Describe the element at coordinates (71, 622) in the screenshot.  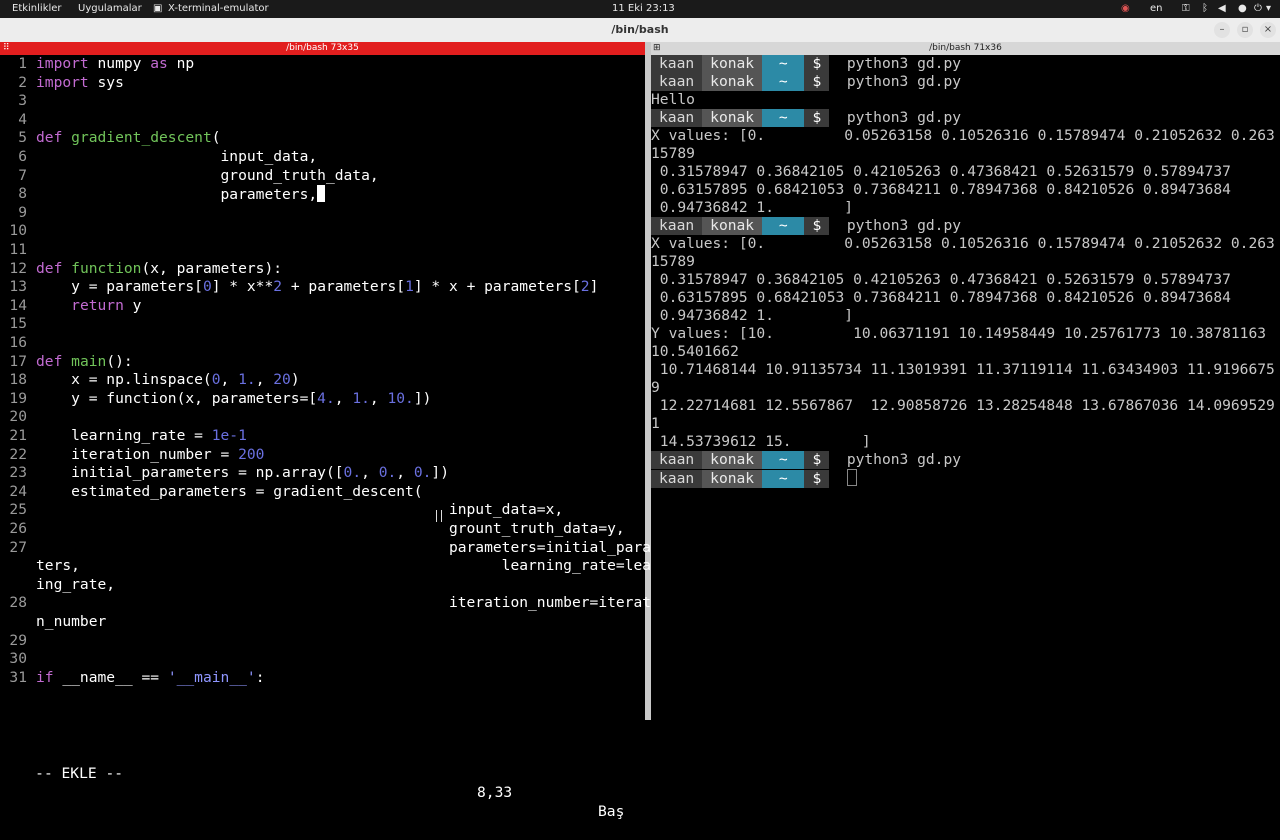
I see `line-text: n_number` at that location.